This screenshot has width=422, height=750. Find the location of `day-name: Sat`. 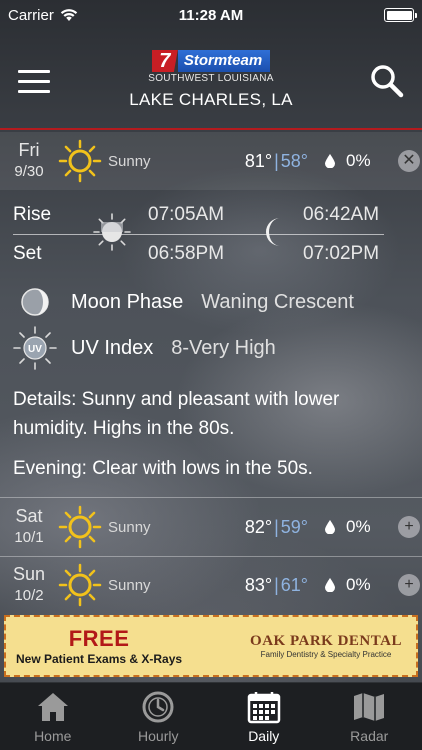

day-name: Sat is located at coordinates (29, 516).